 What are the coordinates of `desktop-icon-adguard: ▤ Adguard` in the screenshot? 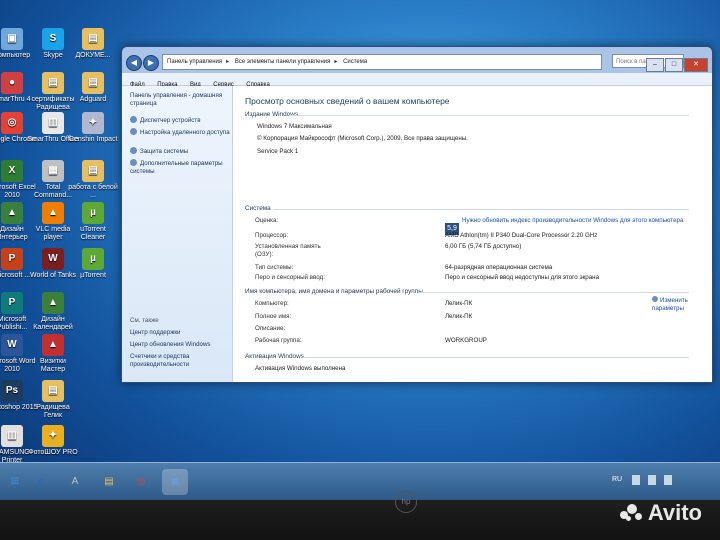 It's located at (93, 88).